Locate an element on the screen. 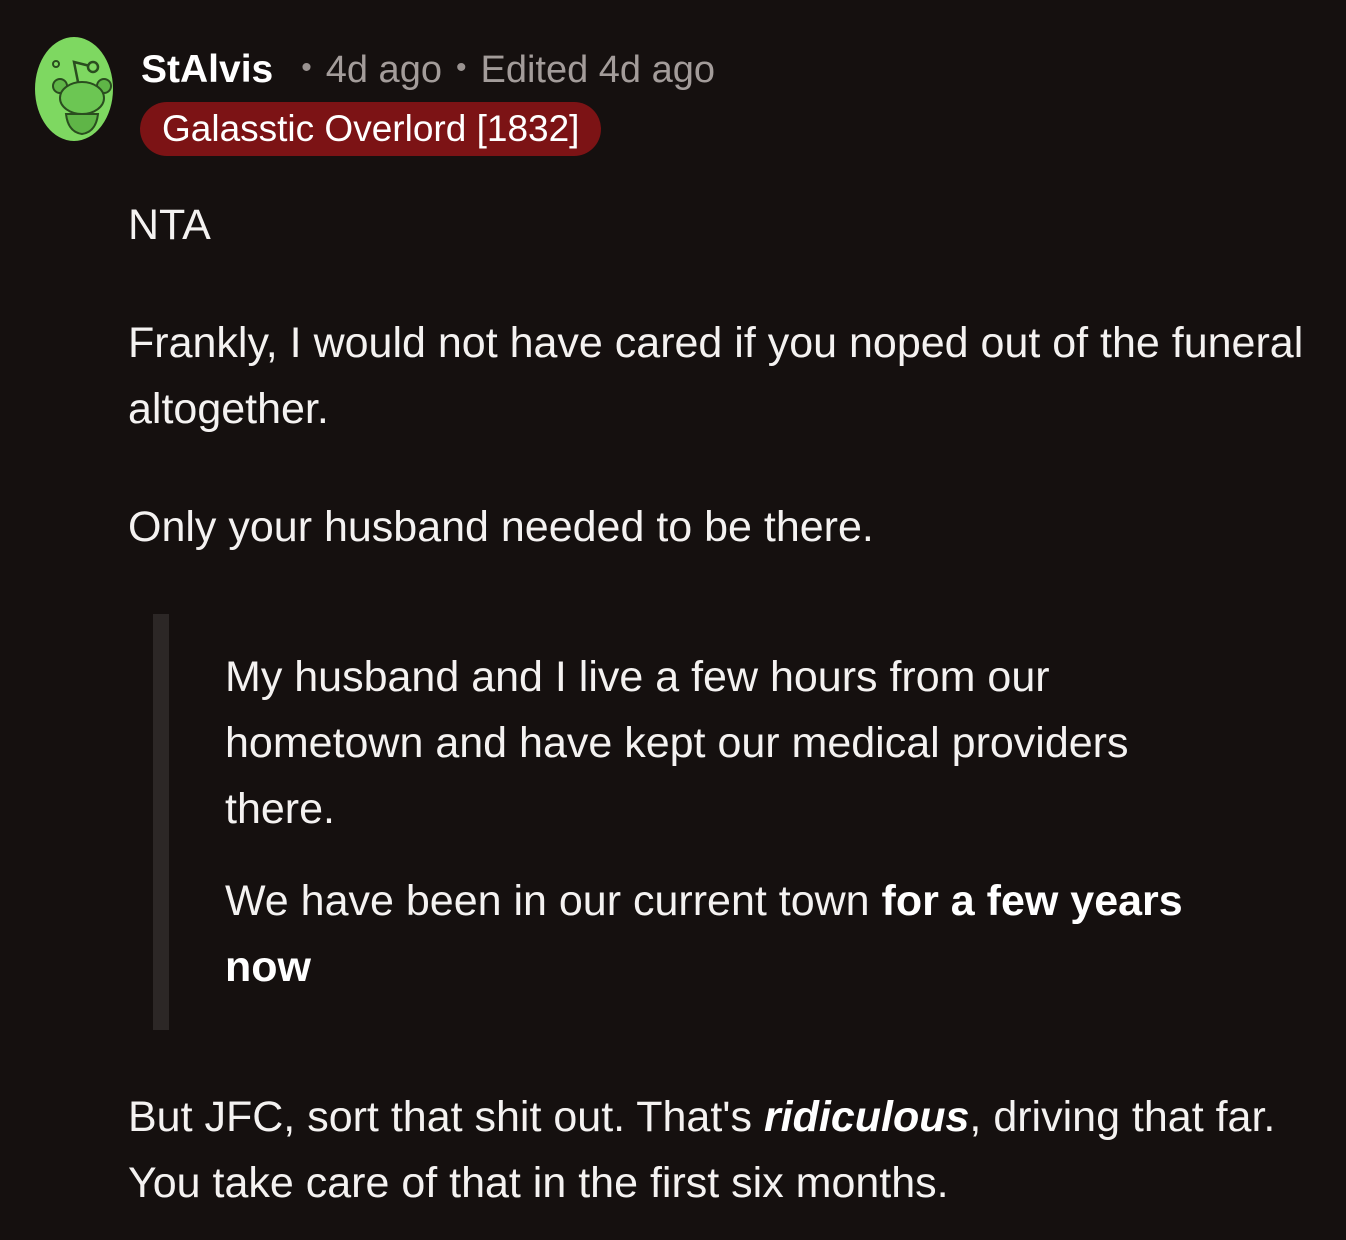 The image size is (1346, 1240). username-link: StAlvis is located at coordinates (207, 70).